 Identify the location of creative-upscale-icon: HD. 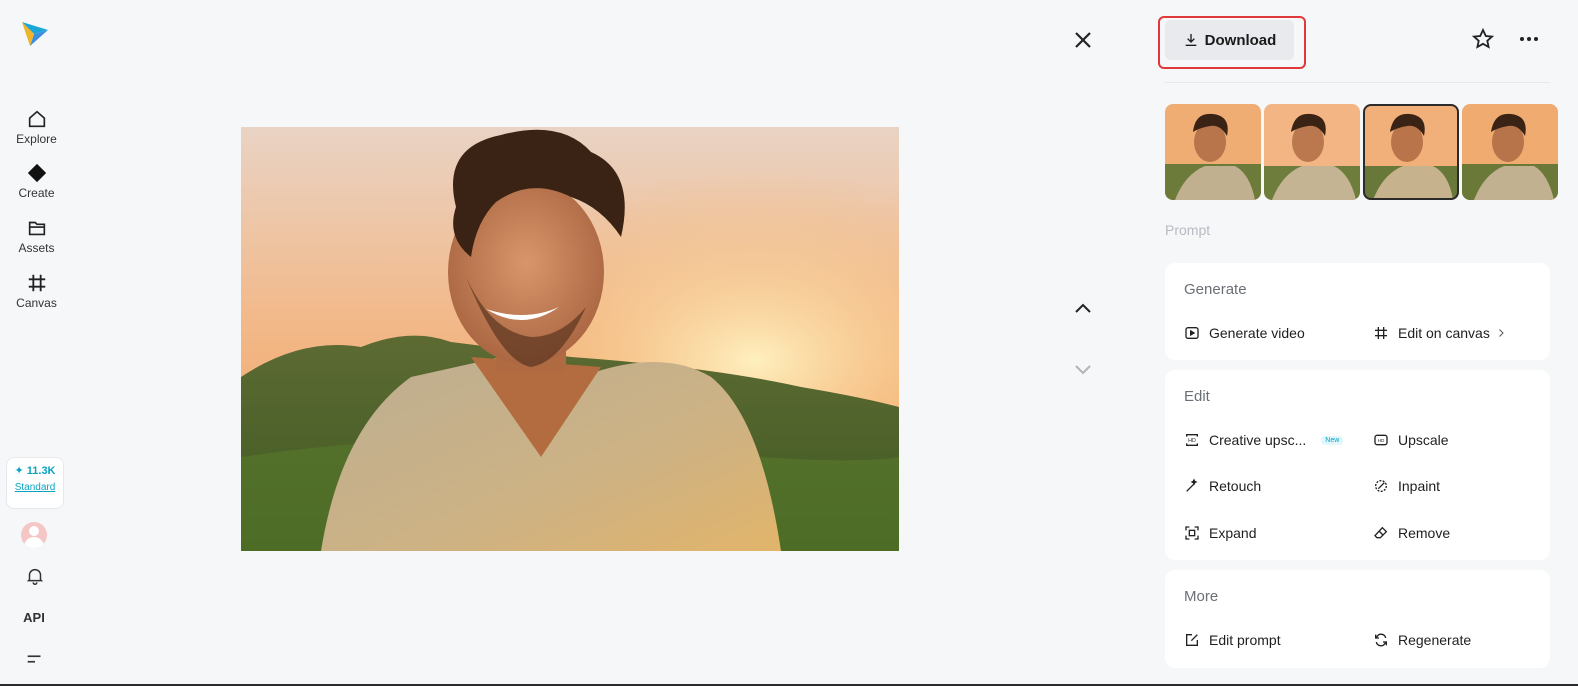
(1192, 440).